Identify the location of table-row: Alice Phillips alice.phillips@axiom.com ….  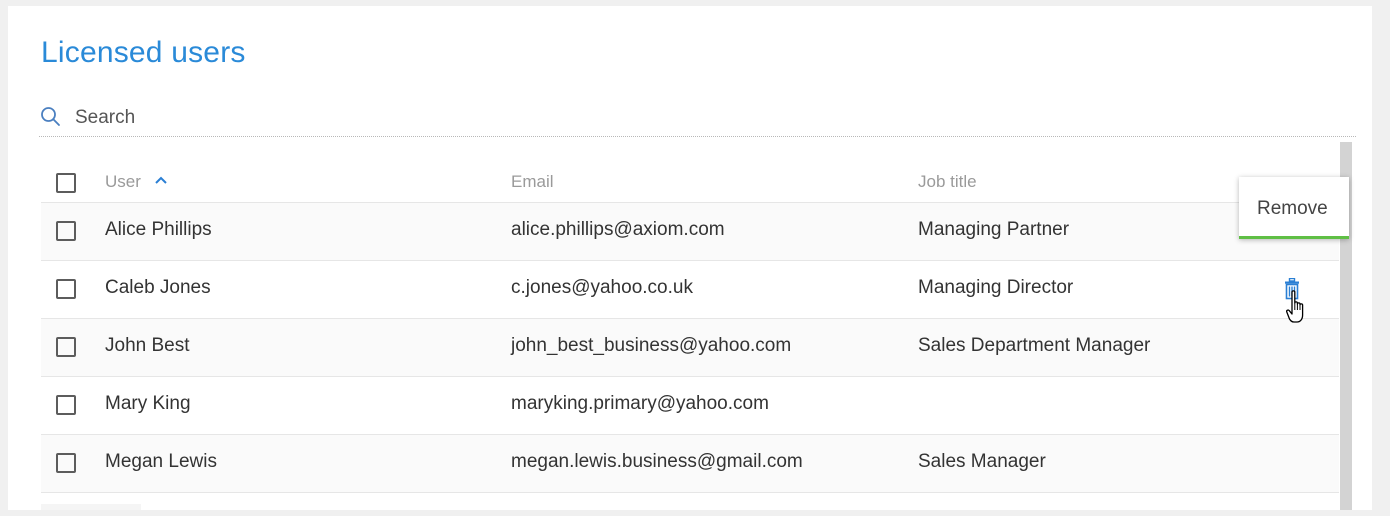
(690, 232).